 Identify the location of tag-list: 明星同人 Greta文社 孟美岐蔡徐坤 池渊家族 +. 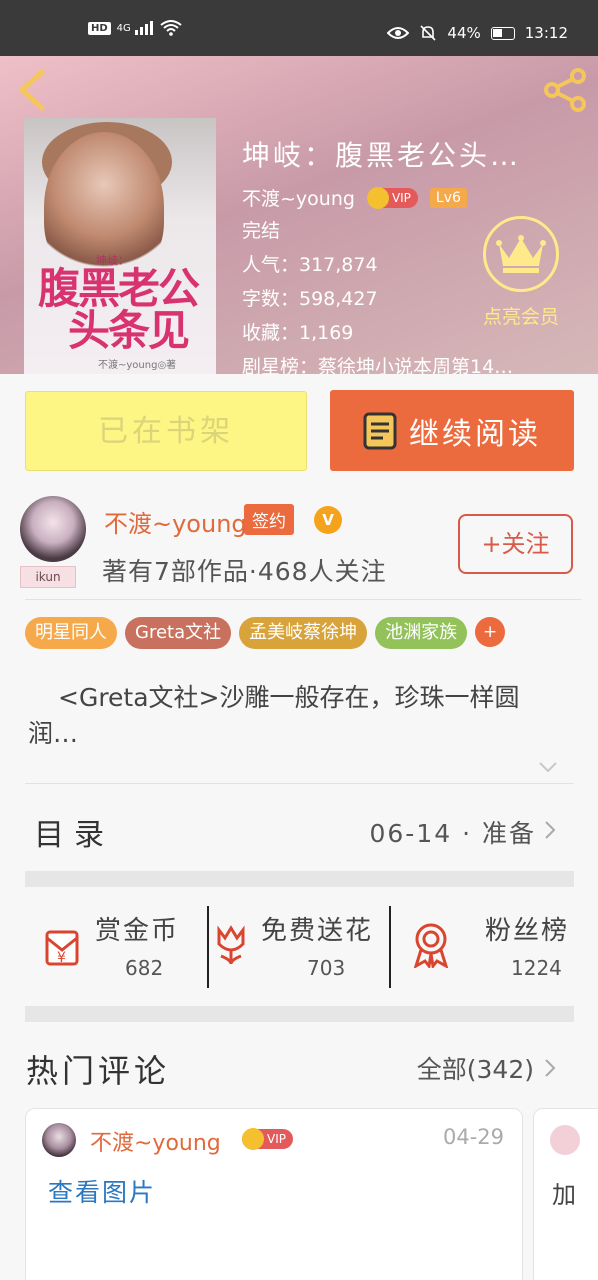
(265, 633).